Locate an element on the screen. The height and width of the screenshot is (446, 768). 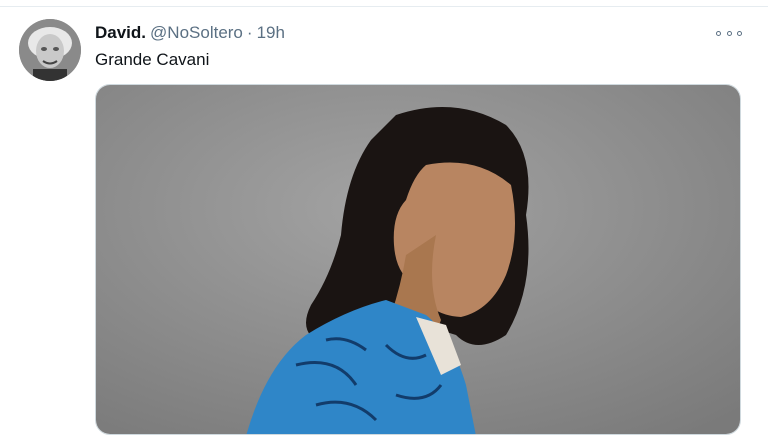
tweet-text: Grande Cavani is located at coordinates (152, 59).